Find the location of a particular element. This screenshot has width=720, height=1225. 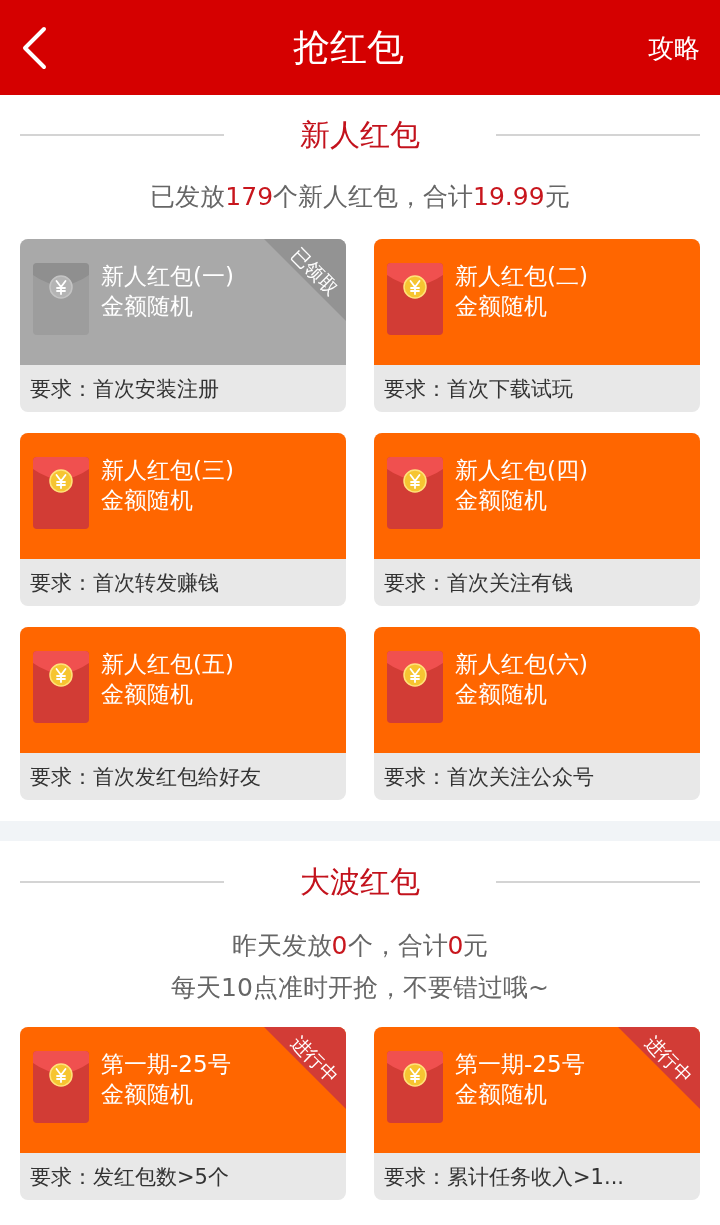

summary-text: 每天10点准时开抢，不要错过哦~ is located at coordinates (360, 988).